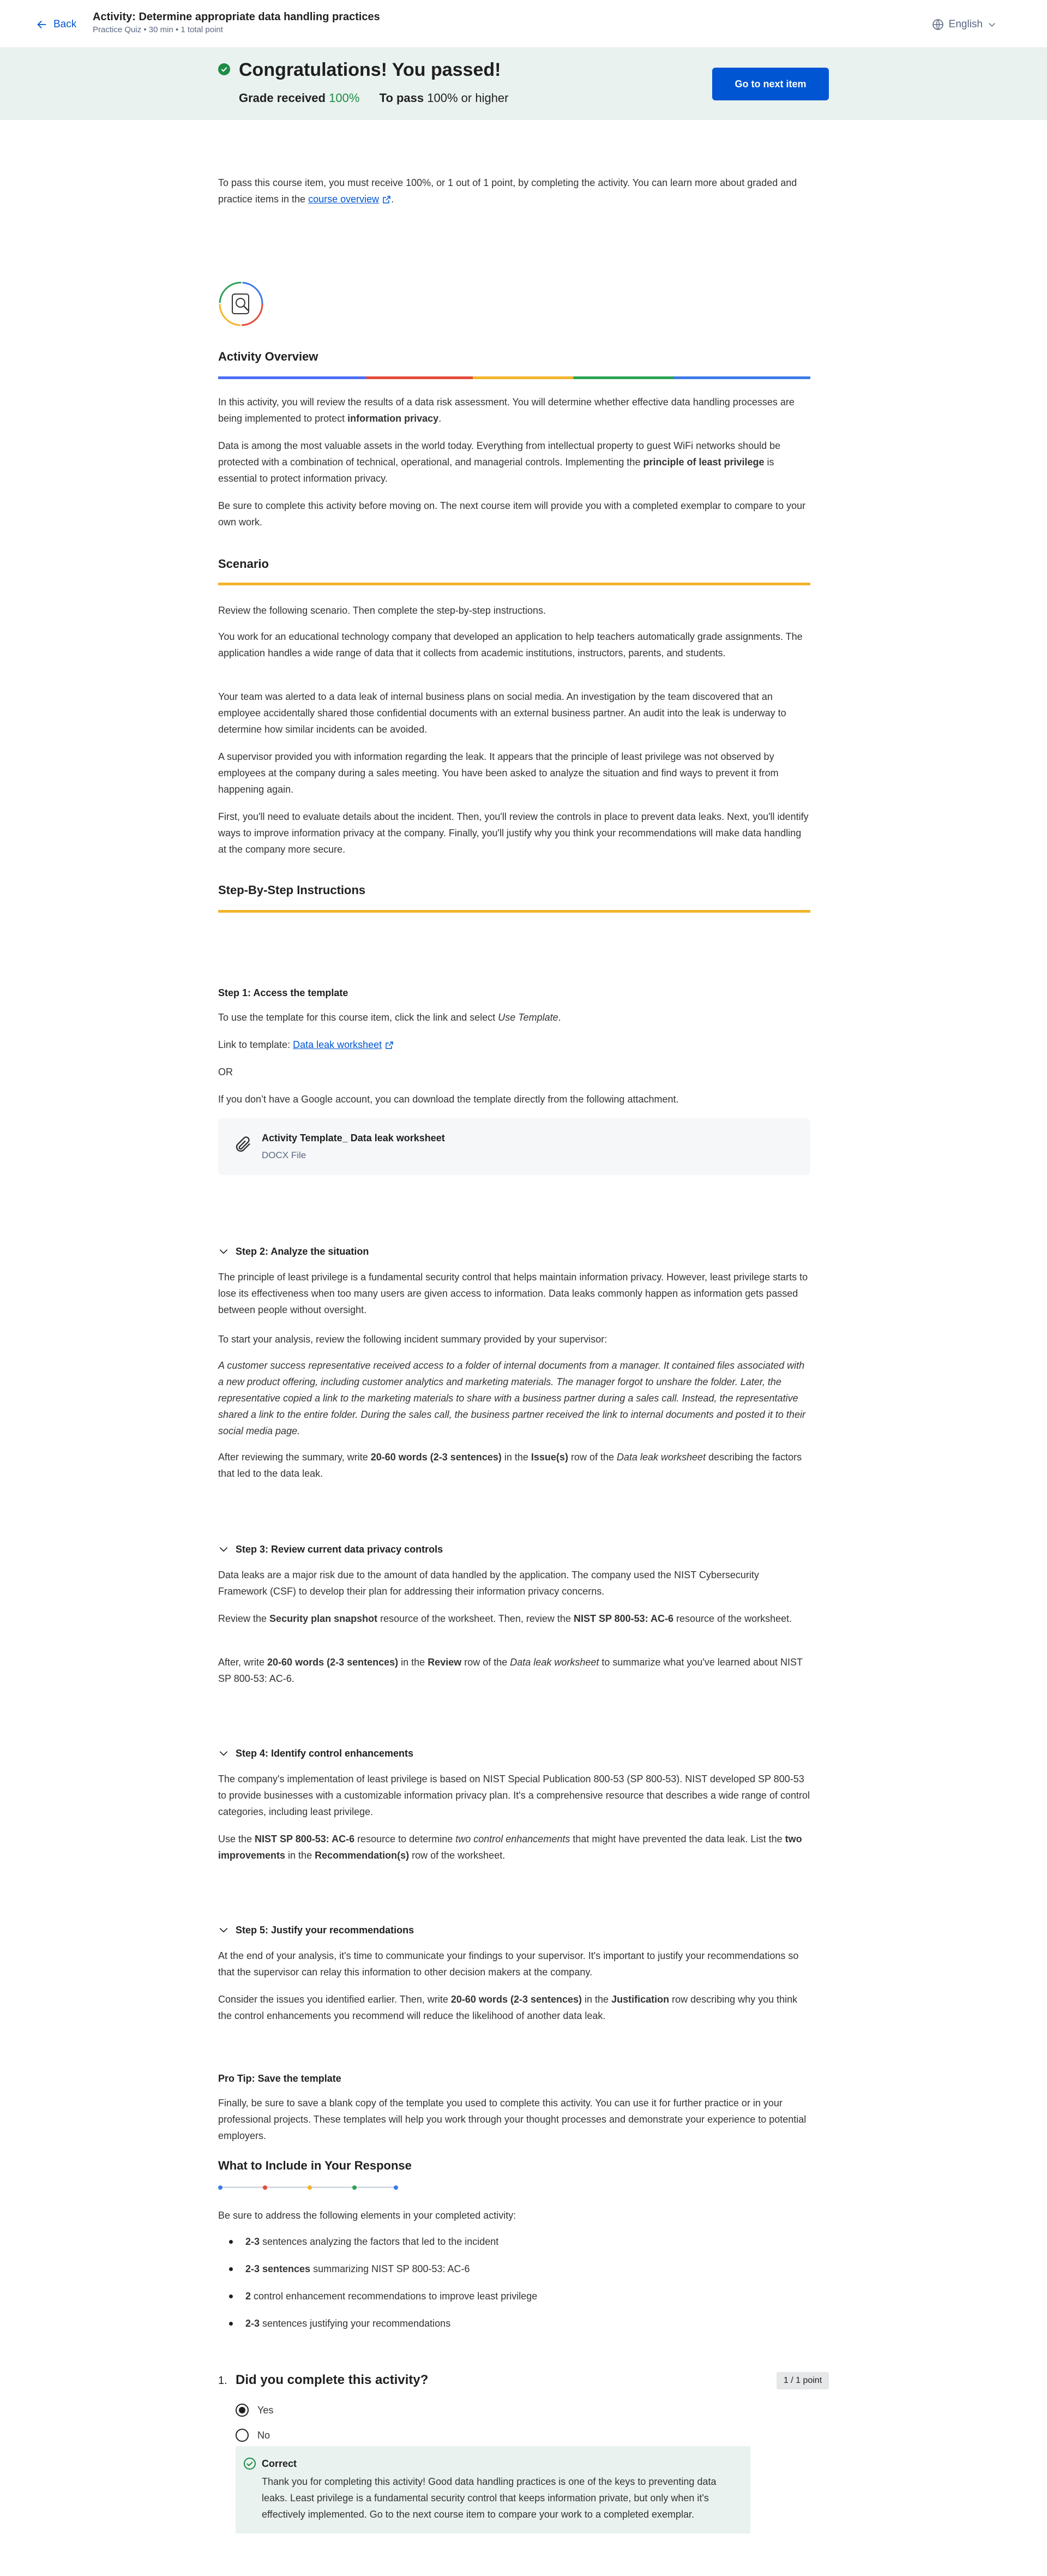 The image size is (1047, 2576). What do you see at coordinates (225, 1072) in the screenshot?
I see `step1-or: OR` at bounding box center [225, 1072].